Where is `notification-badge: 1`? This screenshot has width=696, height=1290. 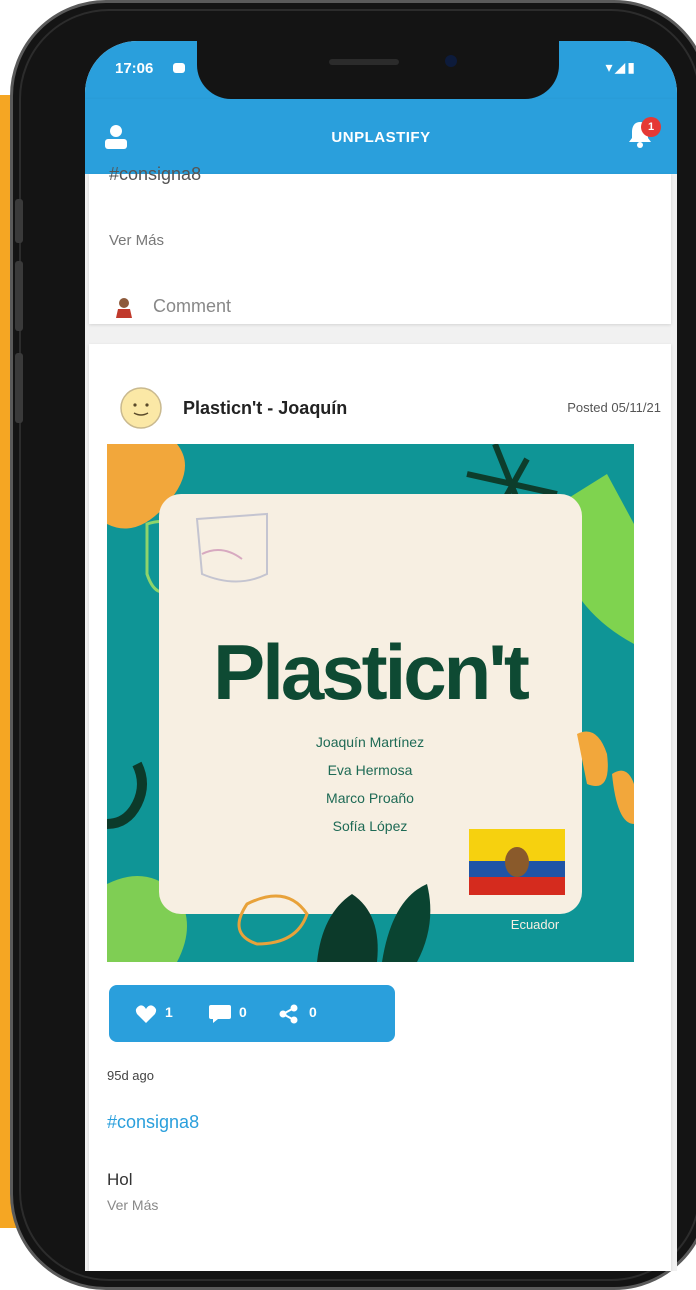
notification-badge: 1 is located at coordinates (651, 127).